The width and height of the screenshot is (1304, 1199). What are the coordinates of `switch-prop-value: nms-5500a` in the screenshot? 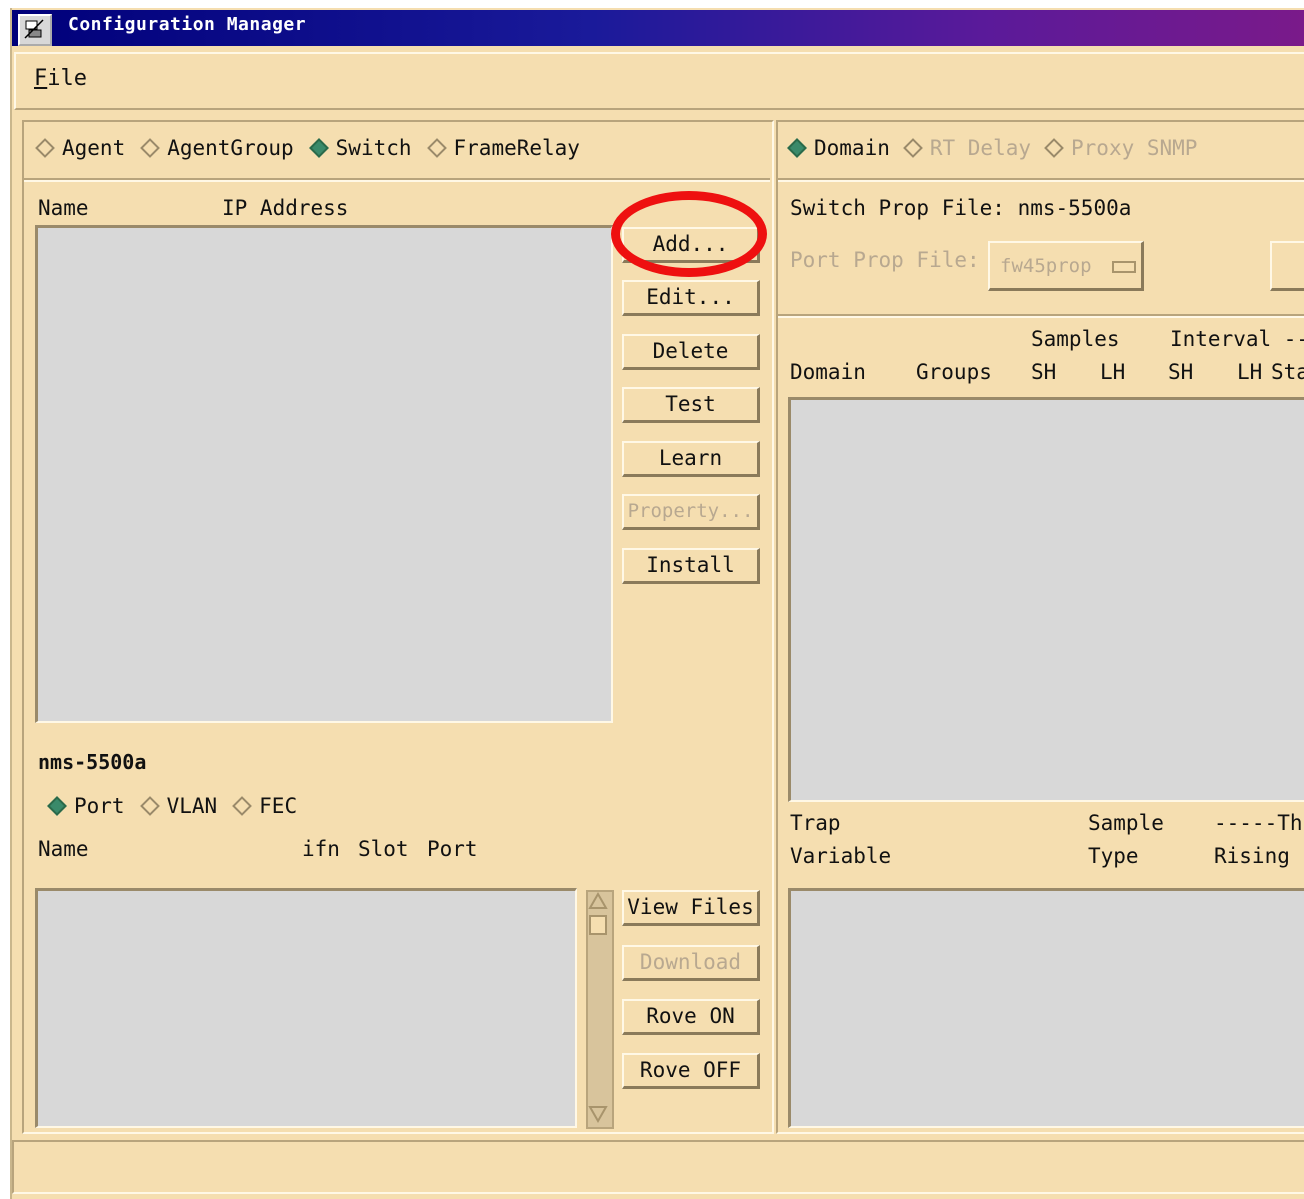 It's located at (1074, 208).